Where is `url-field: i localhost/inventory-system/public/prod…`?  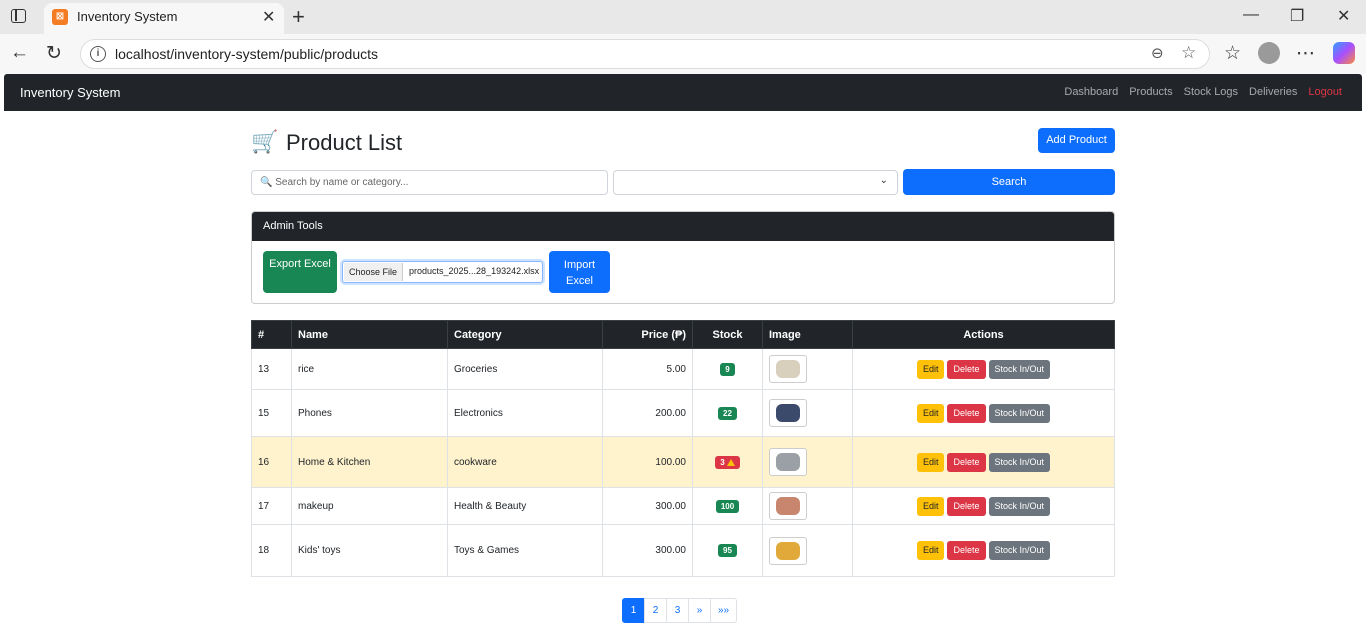
url-field: i localhost/inventory-system/public/prod… is located at coordinates (645, 54).